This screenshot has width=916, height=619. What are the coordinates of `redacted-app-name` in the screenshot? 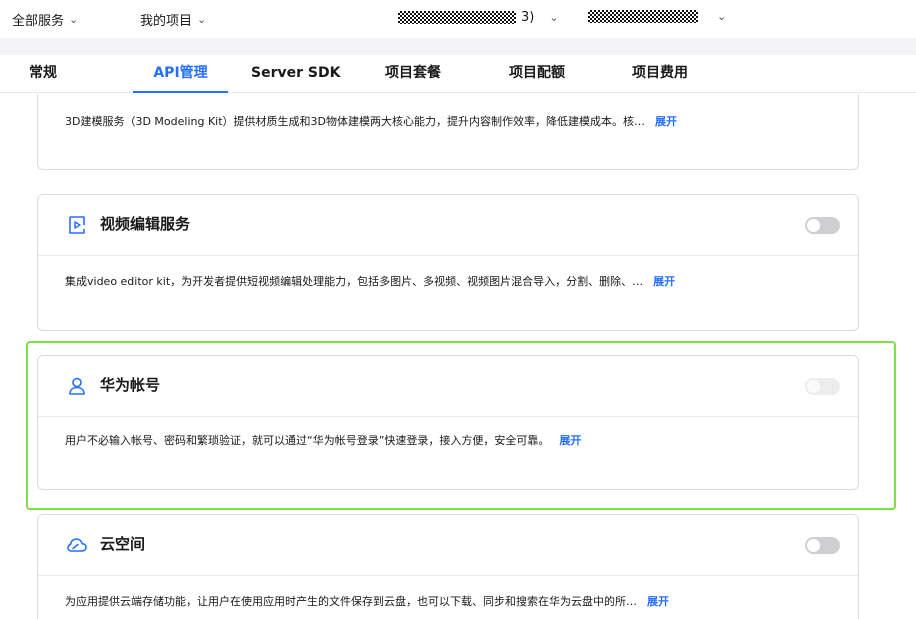 It's located at (643, 16).